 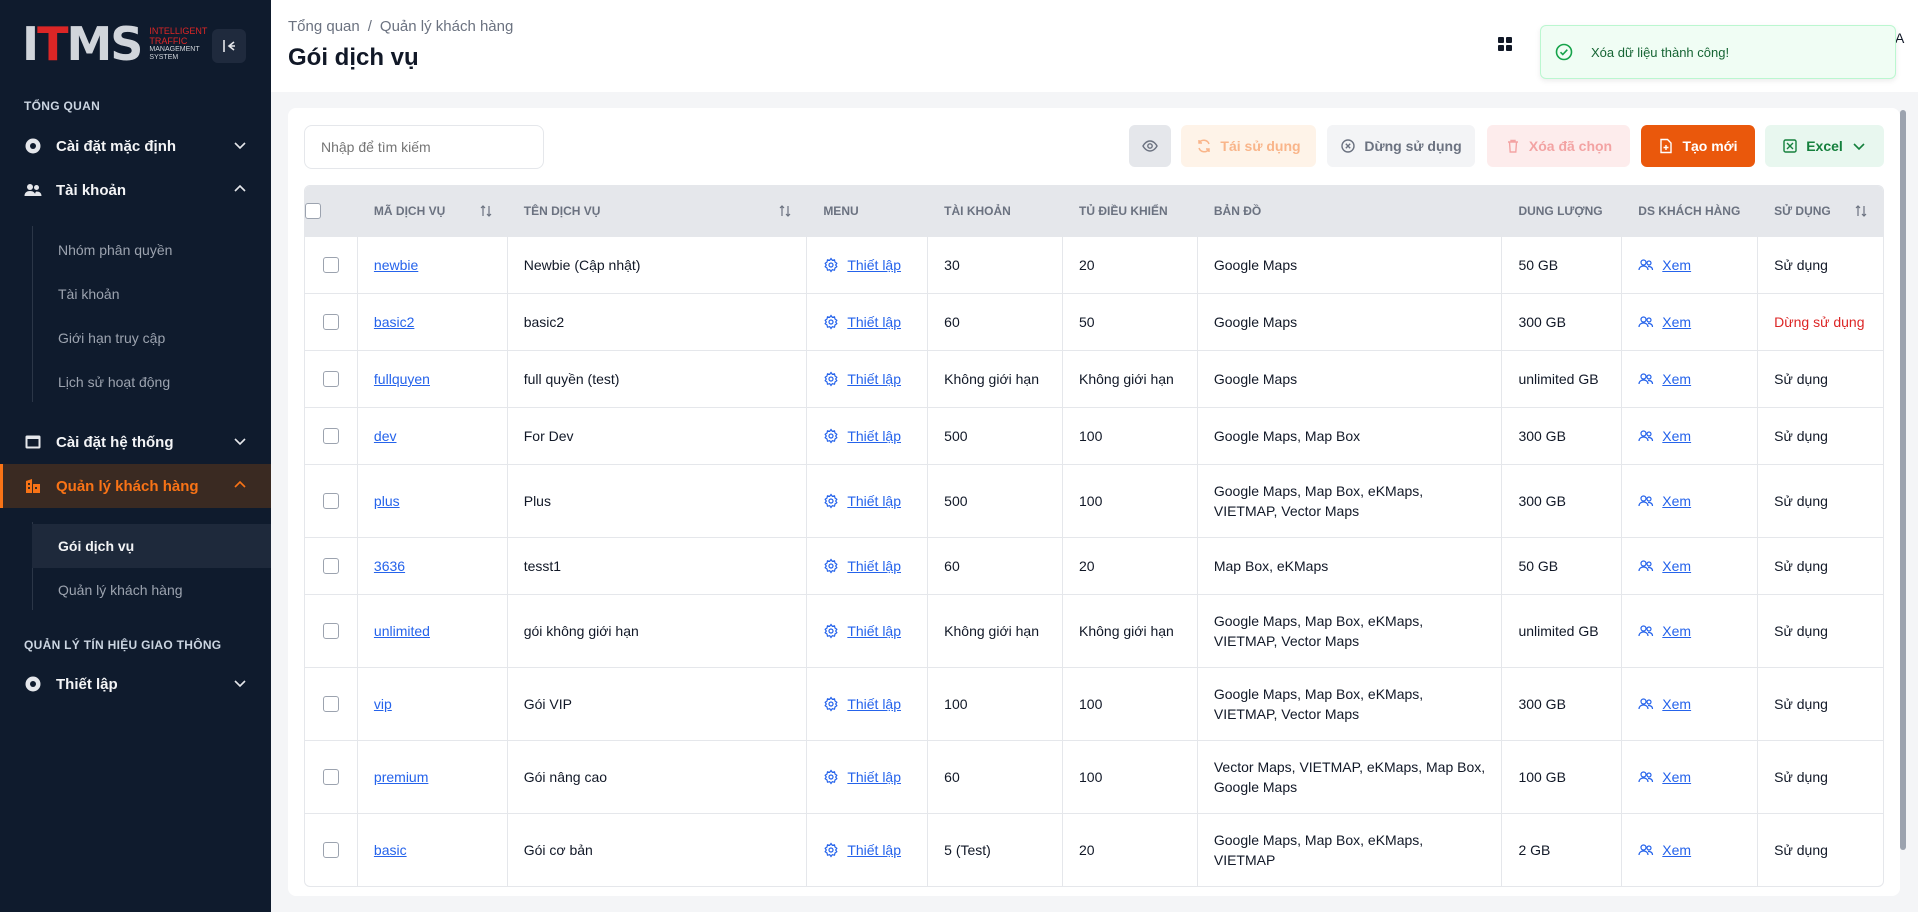 I want to click on apps-grid-icon, so click(x=1505, y=44).